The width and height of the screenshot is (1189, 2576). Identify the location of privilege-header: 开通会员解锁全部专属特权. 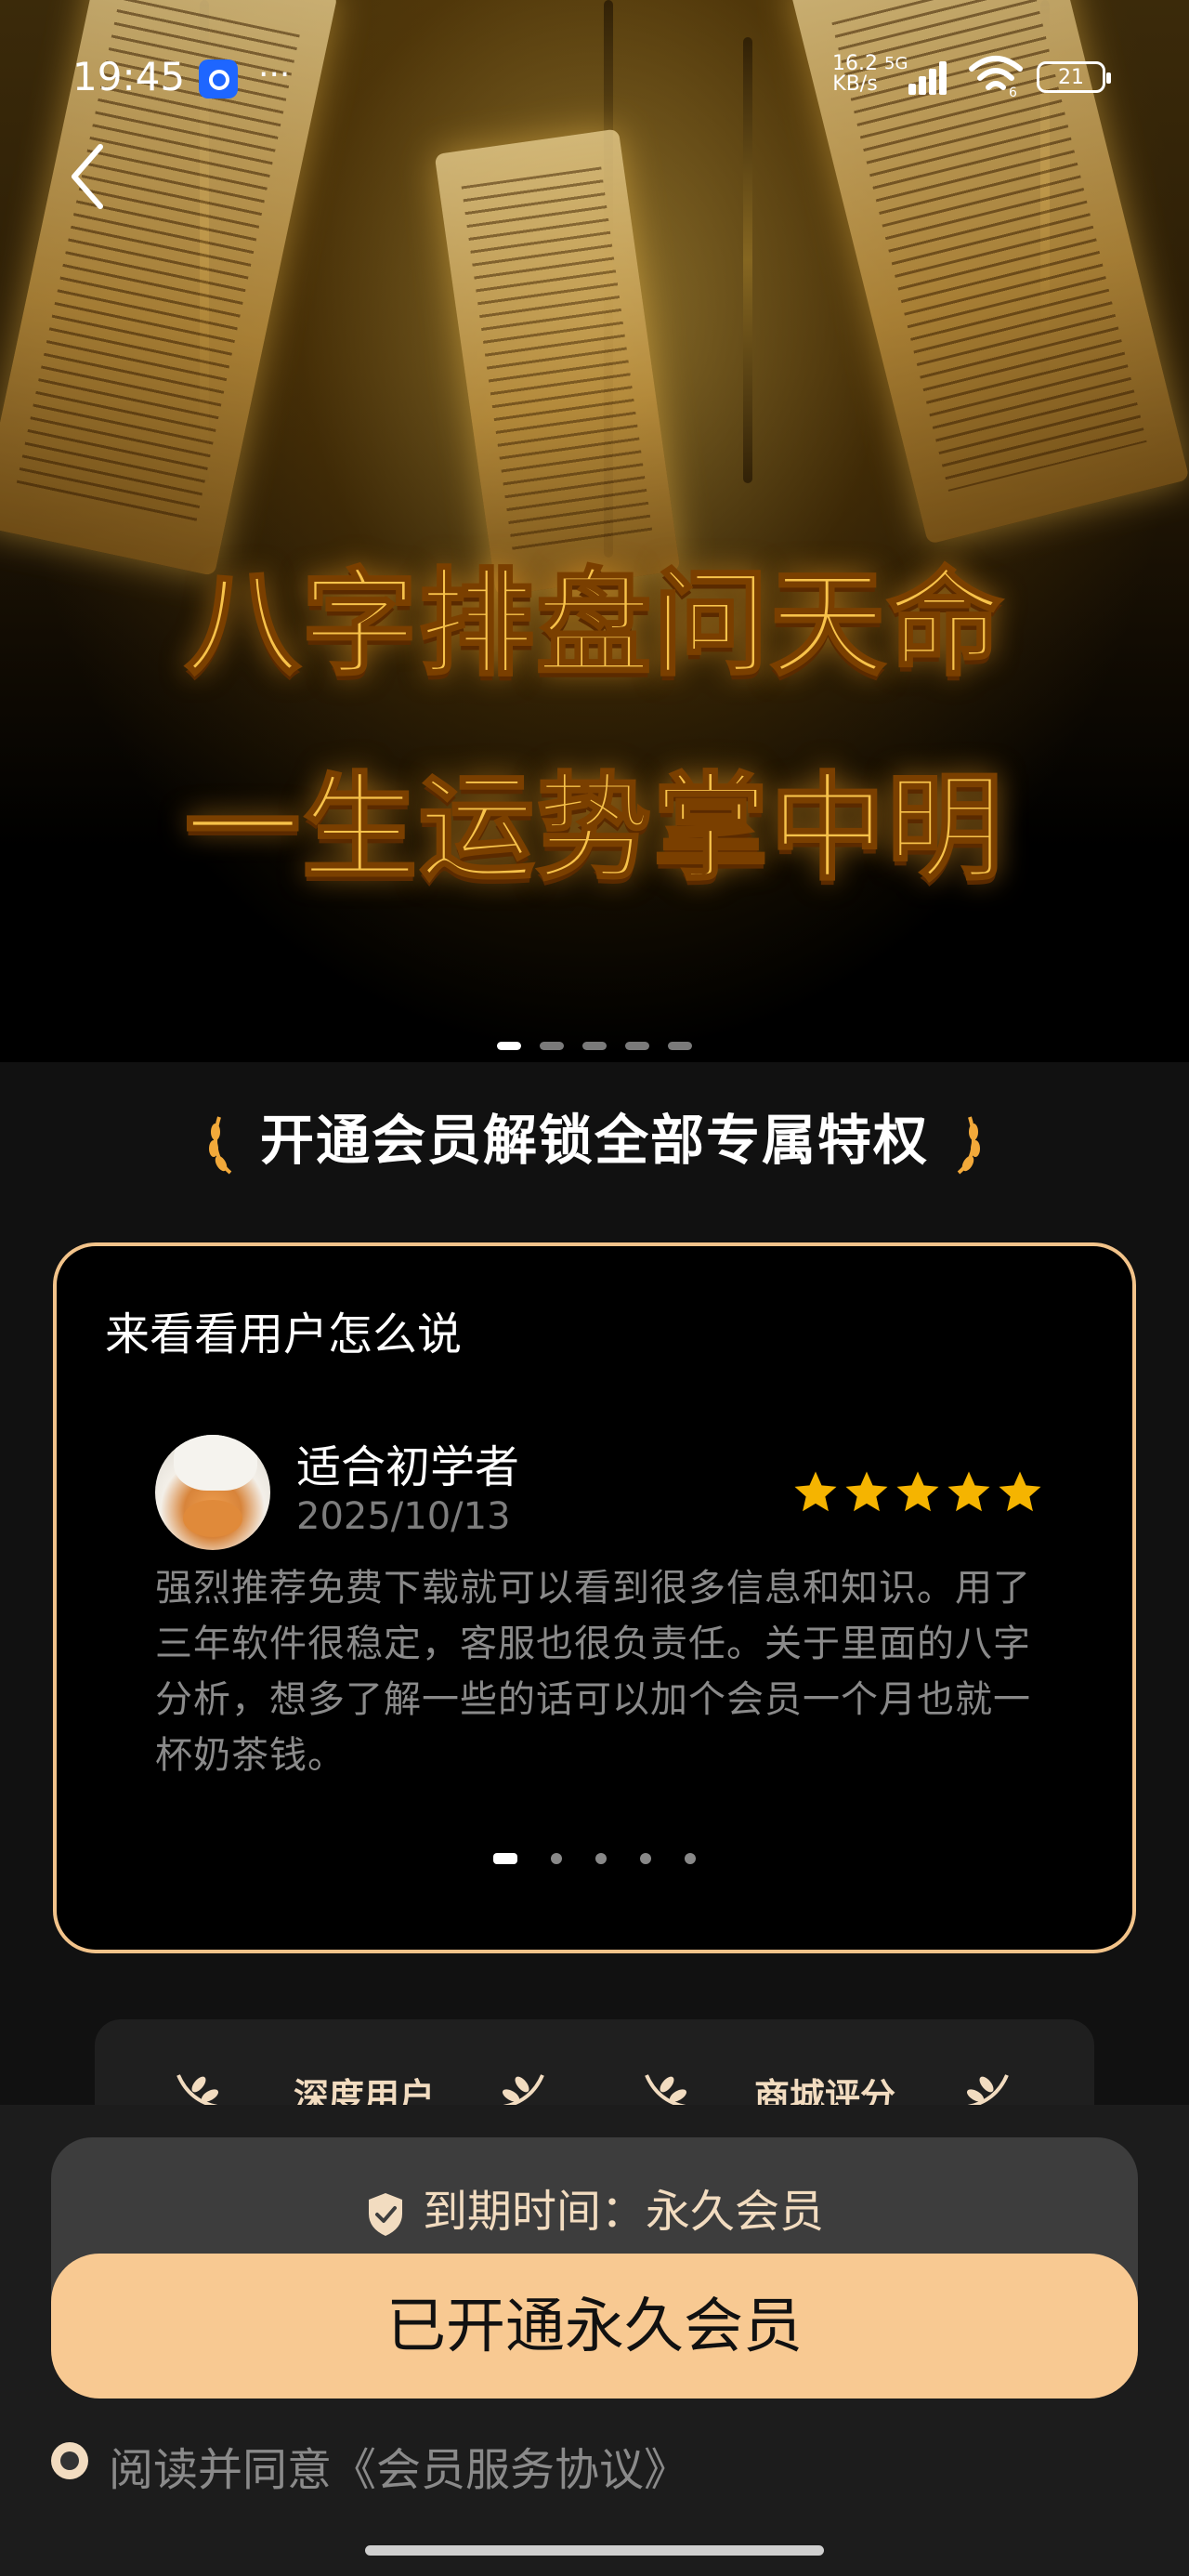
(594, 1136).